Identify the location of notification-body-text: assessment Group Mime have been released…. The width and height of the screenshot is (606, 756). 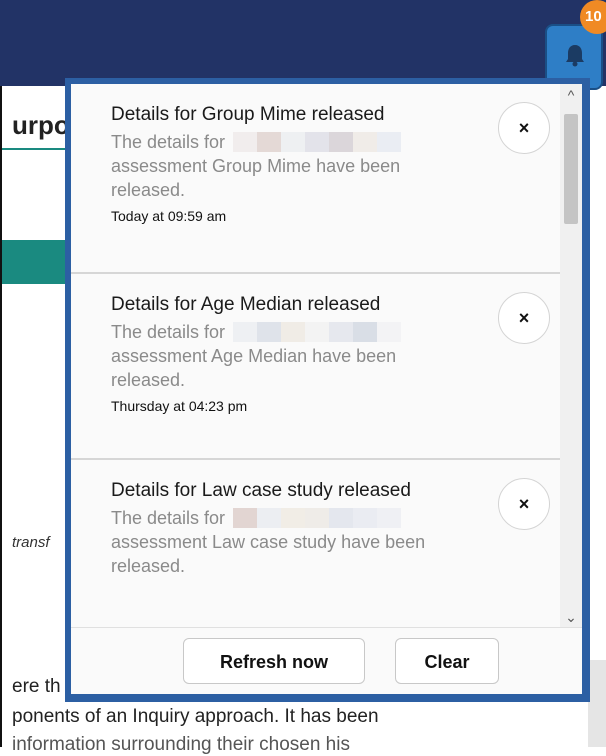
(256, 178).